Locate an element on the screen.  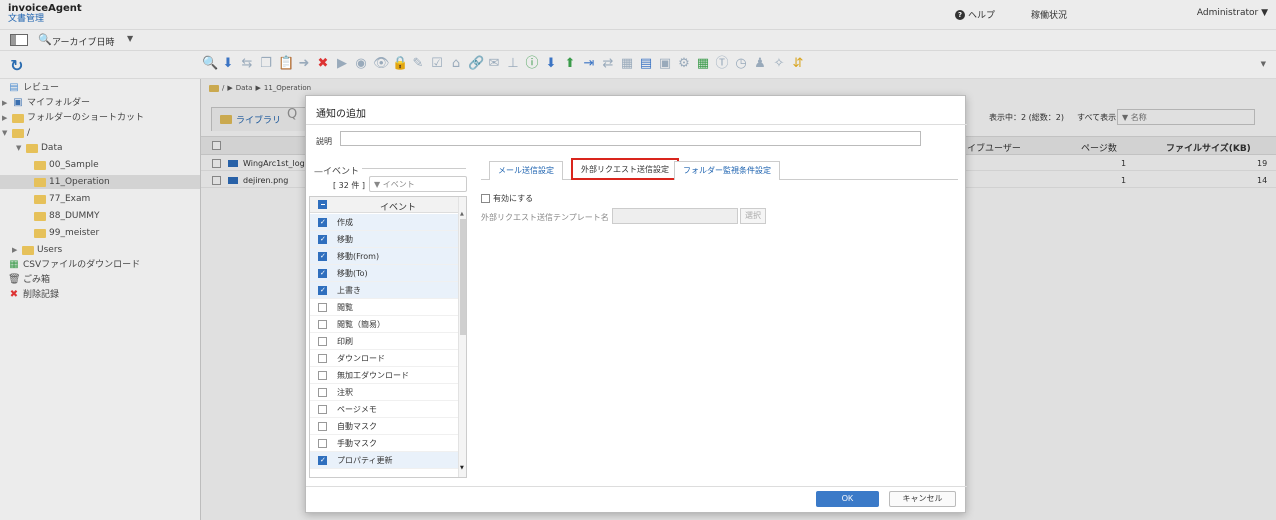
copy-icon: ❐ is located at coordinates (266, 64).